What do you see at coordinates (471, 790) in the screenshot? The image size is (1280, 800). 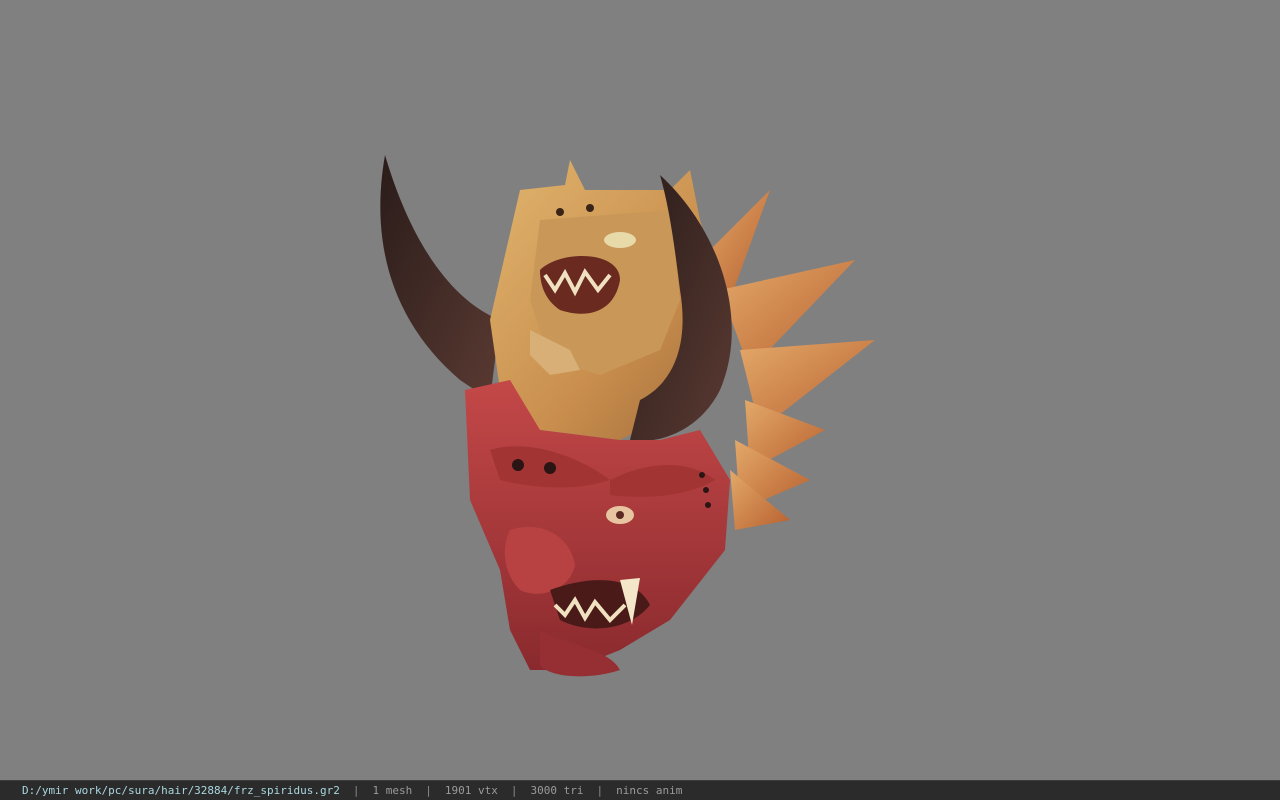 I see `vertex-count: 1901 vtx` at bounding box center [471, 790].